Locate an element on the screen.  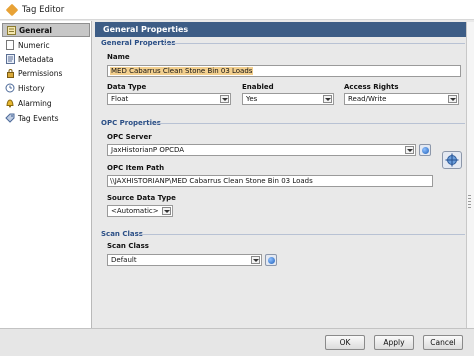
data-type-label: Data Type is located at coordinates (127, 87).